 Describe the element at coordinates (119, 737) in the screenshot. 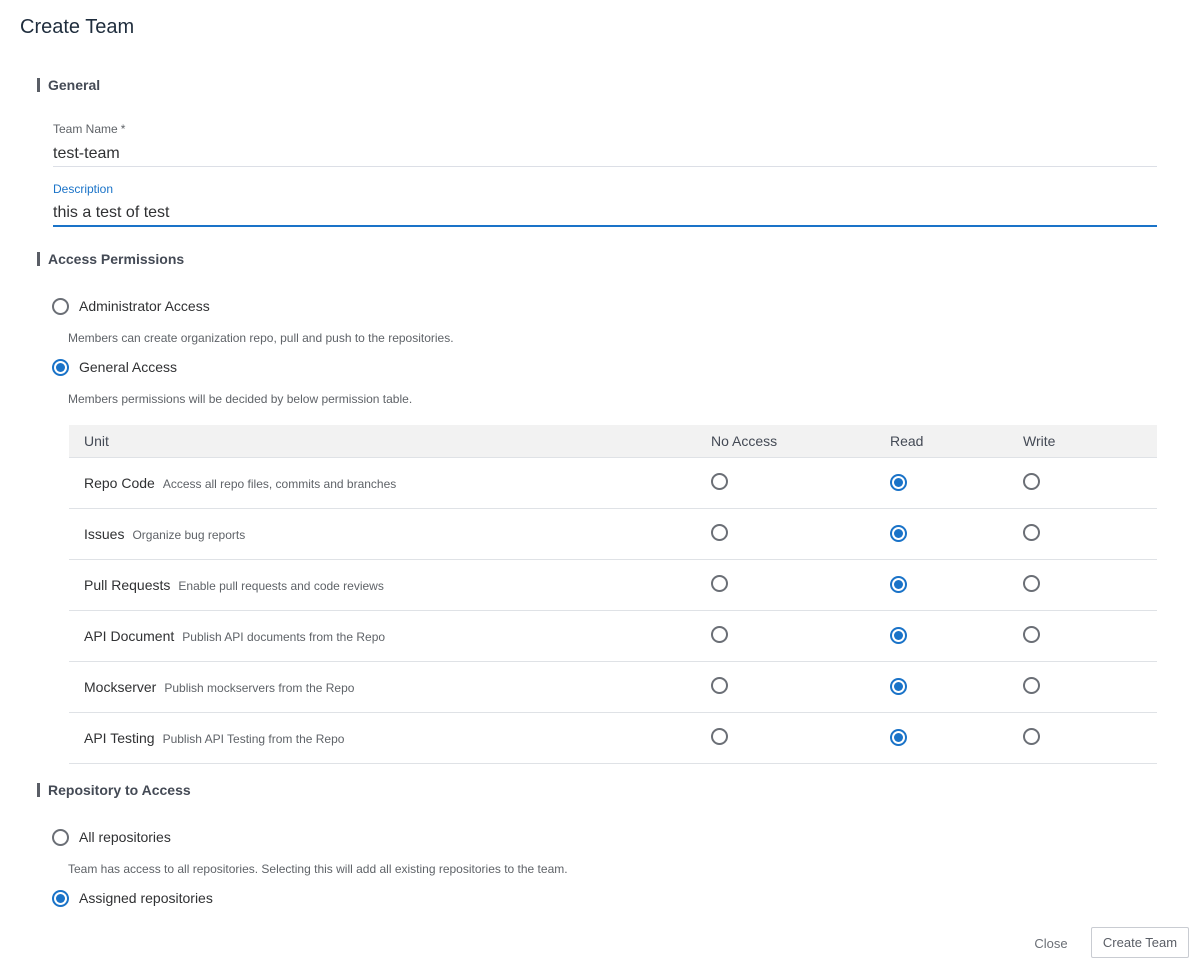

I see `unit-name: API Testing` at that location.